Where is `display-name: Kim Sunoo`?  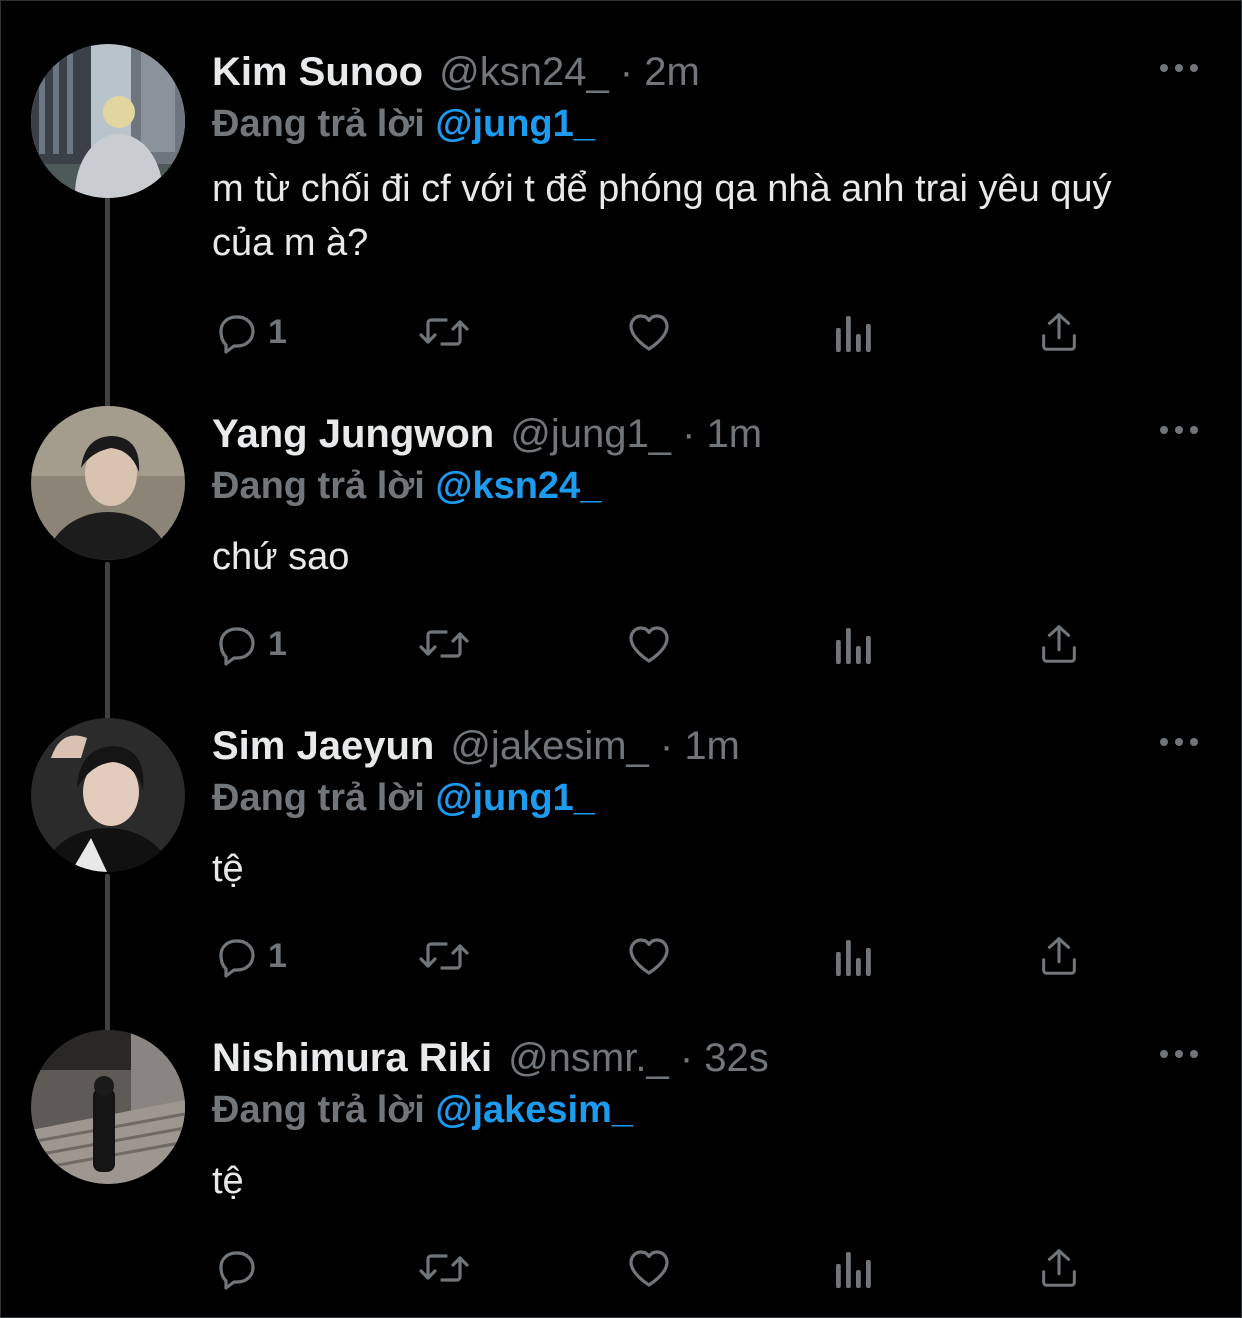 display-name: Kim Sunoo is located at coordinates (317, 72).